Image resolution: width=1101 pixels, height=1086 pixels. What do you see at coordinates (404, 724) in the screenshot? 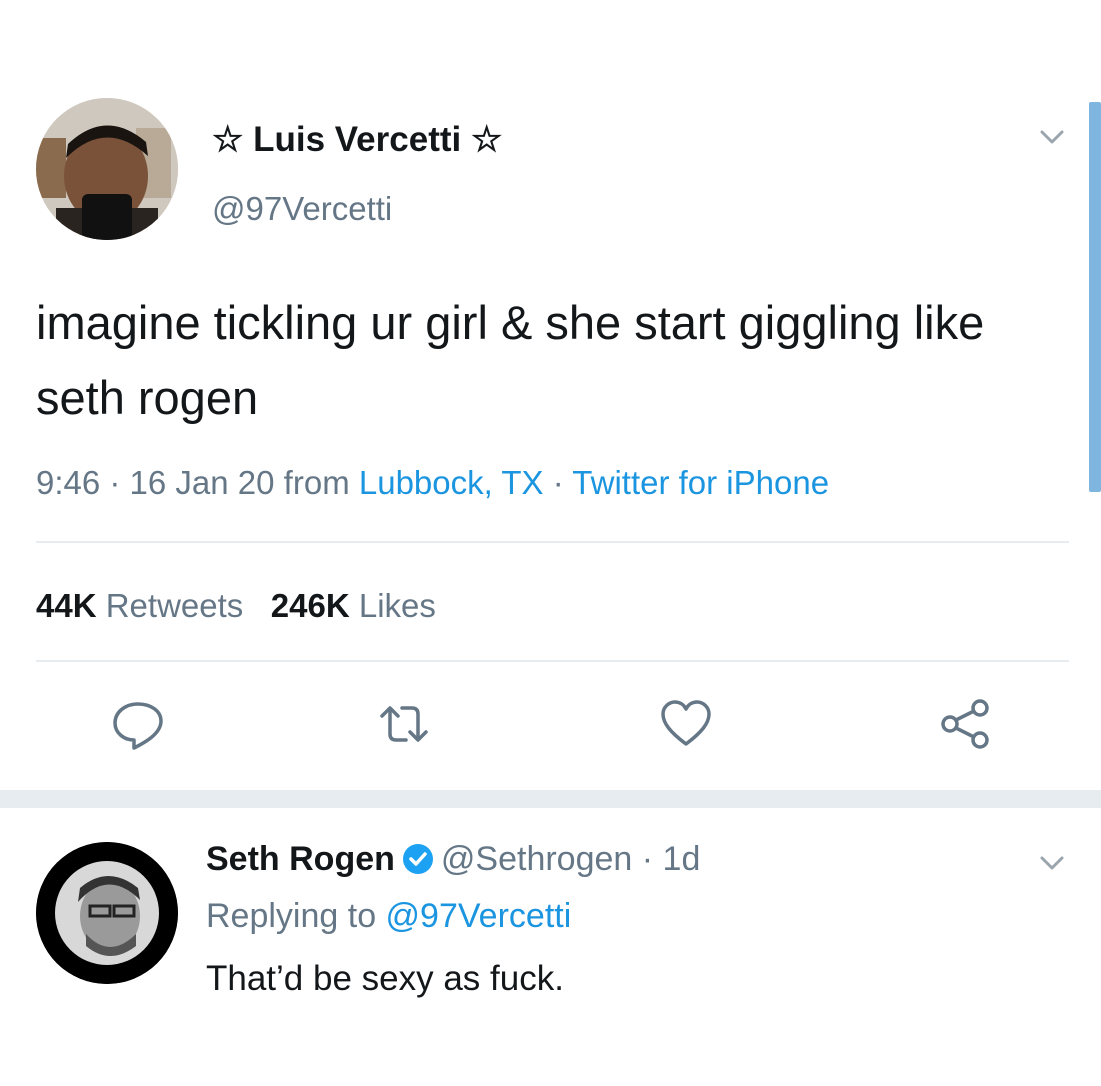
I see `retweet-icon` at bounding box center [404, 724].